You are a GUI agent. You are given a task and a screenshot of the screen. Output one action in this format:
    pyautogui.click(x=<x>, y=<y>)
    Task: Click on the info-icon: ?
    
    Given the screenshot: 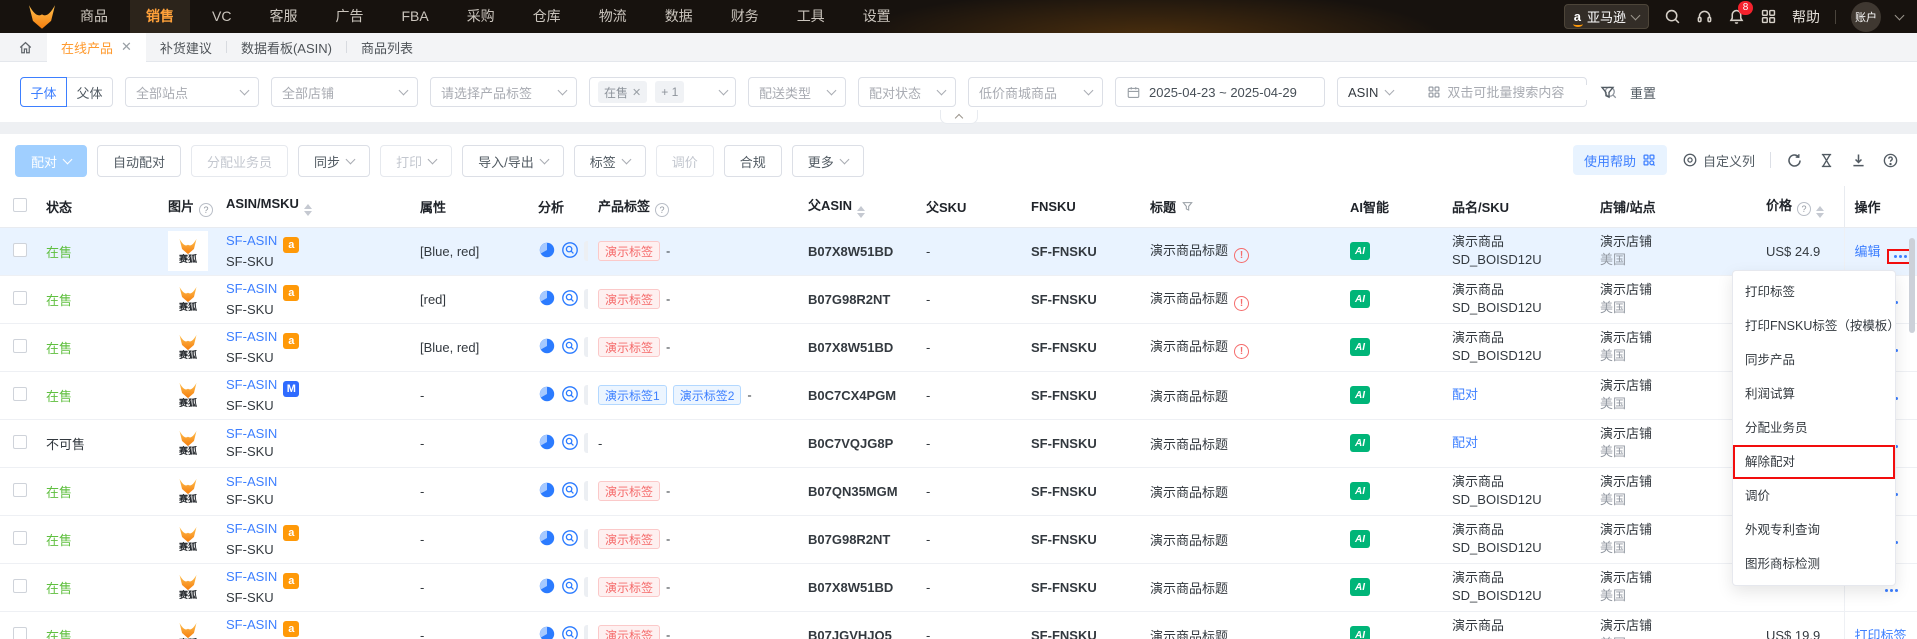 What is the action you would take?
    pyautogui.click(x=1804, y=208)
    